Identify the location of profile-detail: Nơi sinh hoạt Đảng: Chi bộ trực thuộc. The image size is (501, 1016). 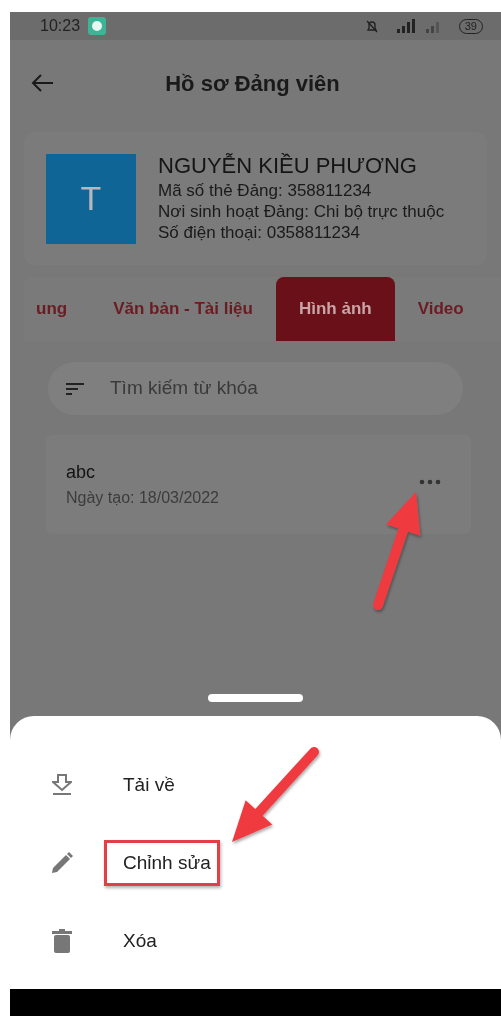
(301, 212).